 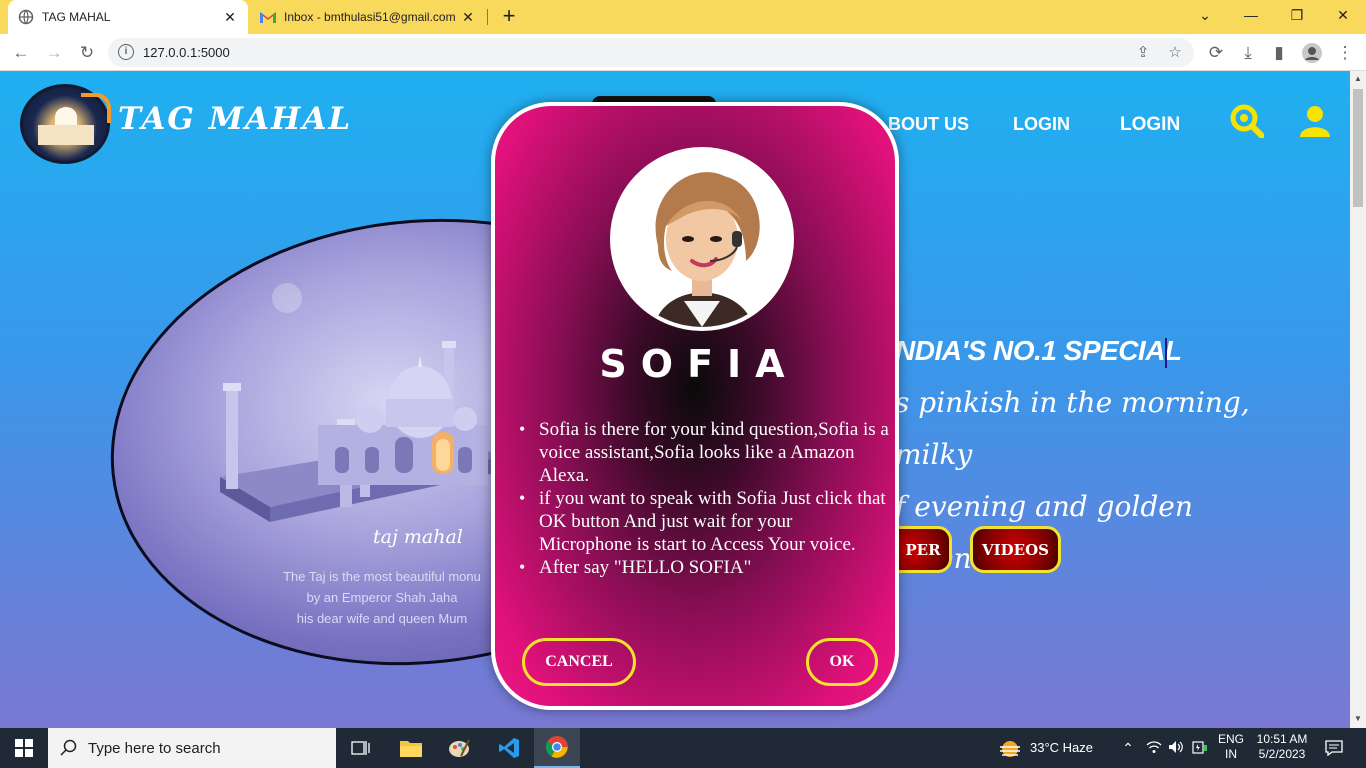 What do you see at coordinates (1312, 53) in the screenshot?
I see `profile-avatar` at bounding box center [1312, 53].